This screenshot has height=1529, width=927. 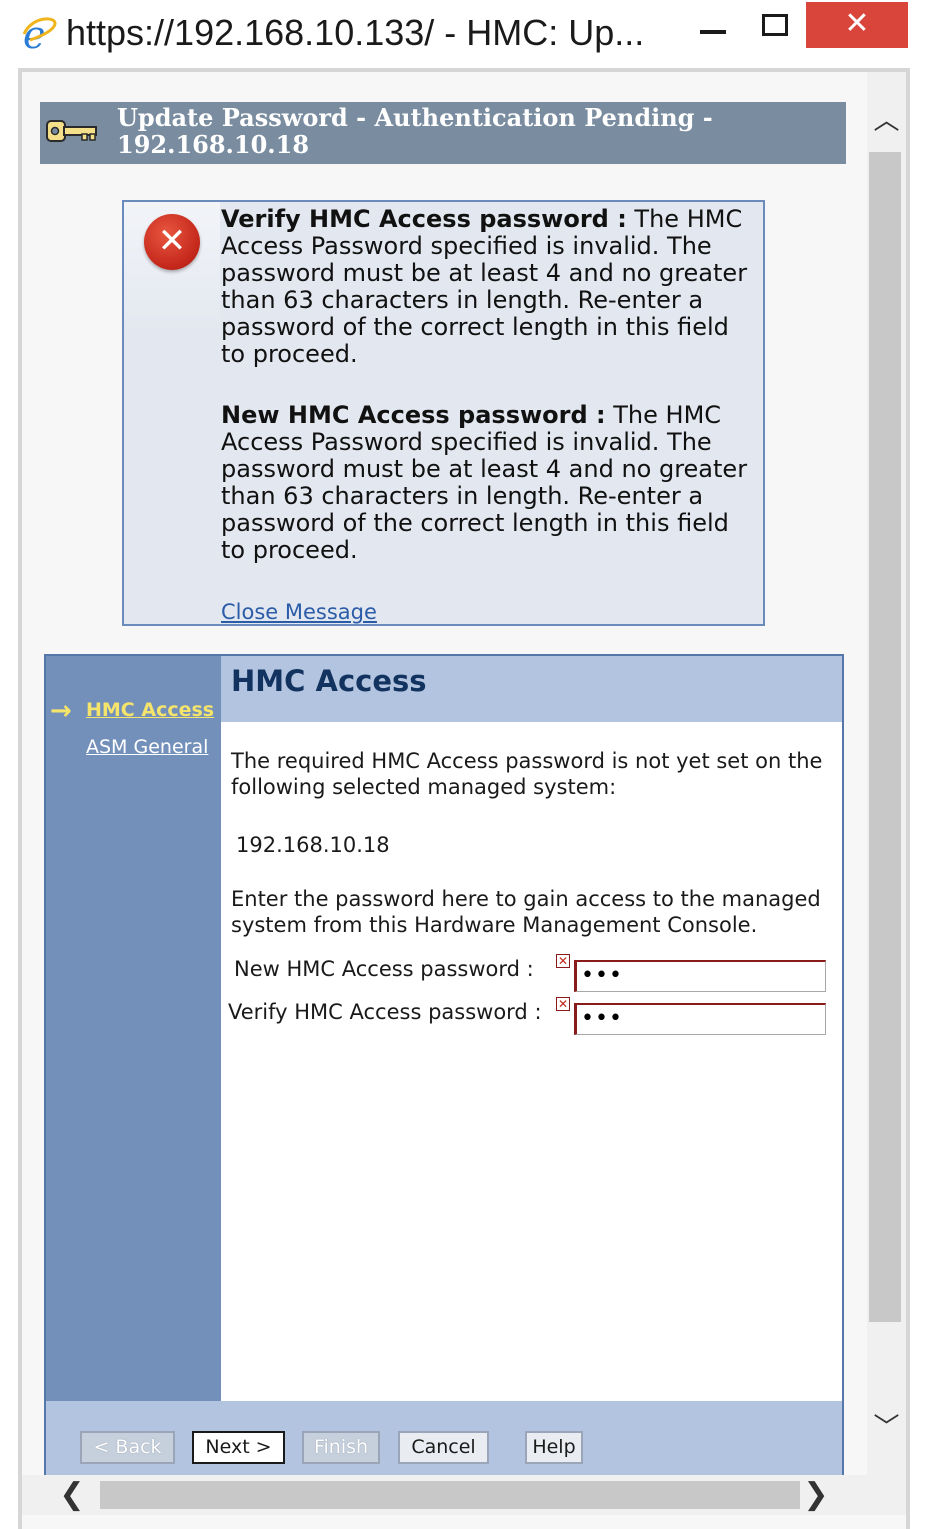 I want to click on error-field-label: Verify HMC Access password :, so click(x=424, y=219).